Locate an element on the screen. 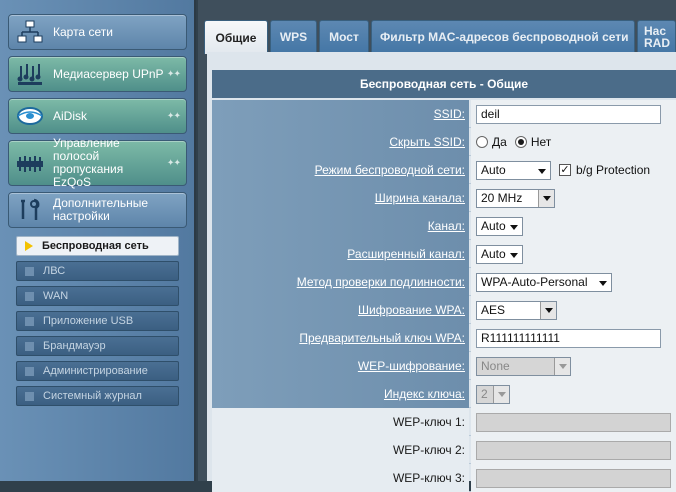 The width and height of the screenshot is (676, 492). row-wpa-encryption: Шифрование WPA: AES is located at coordinates (444, 310).